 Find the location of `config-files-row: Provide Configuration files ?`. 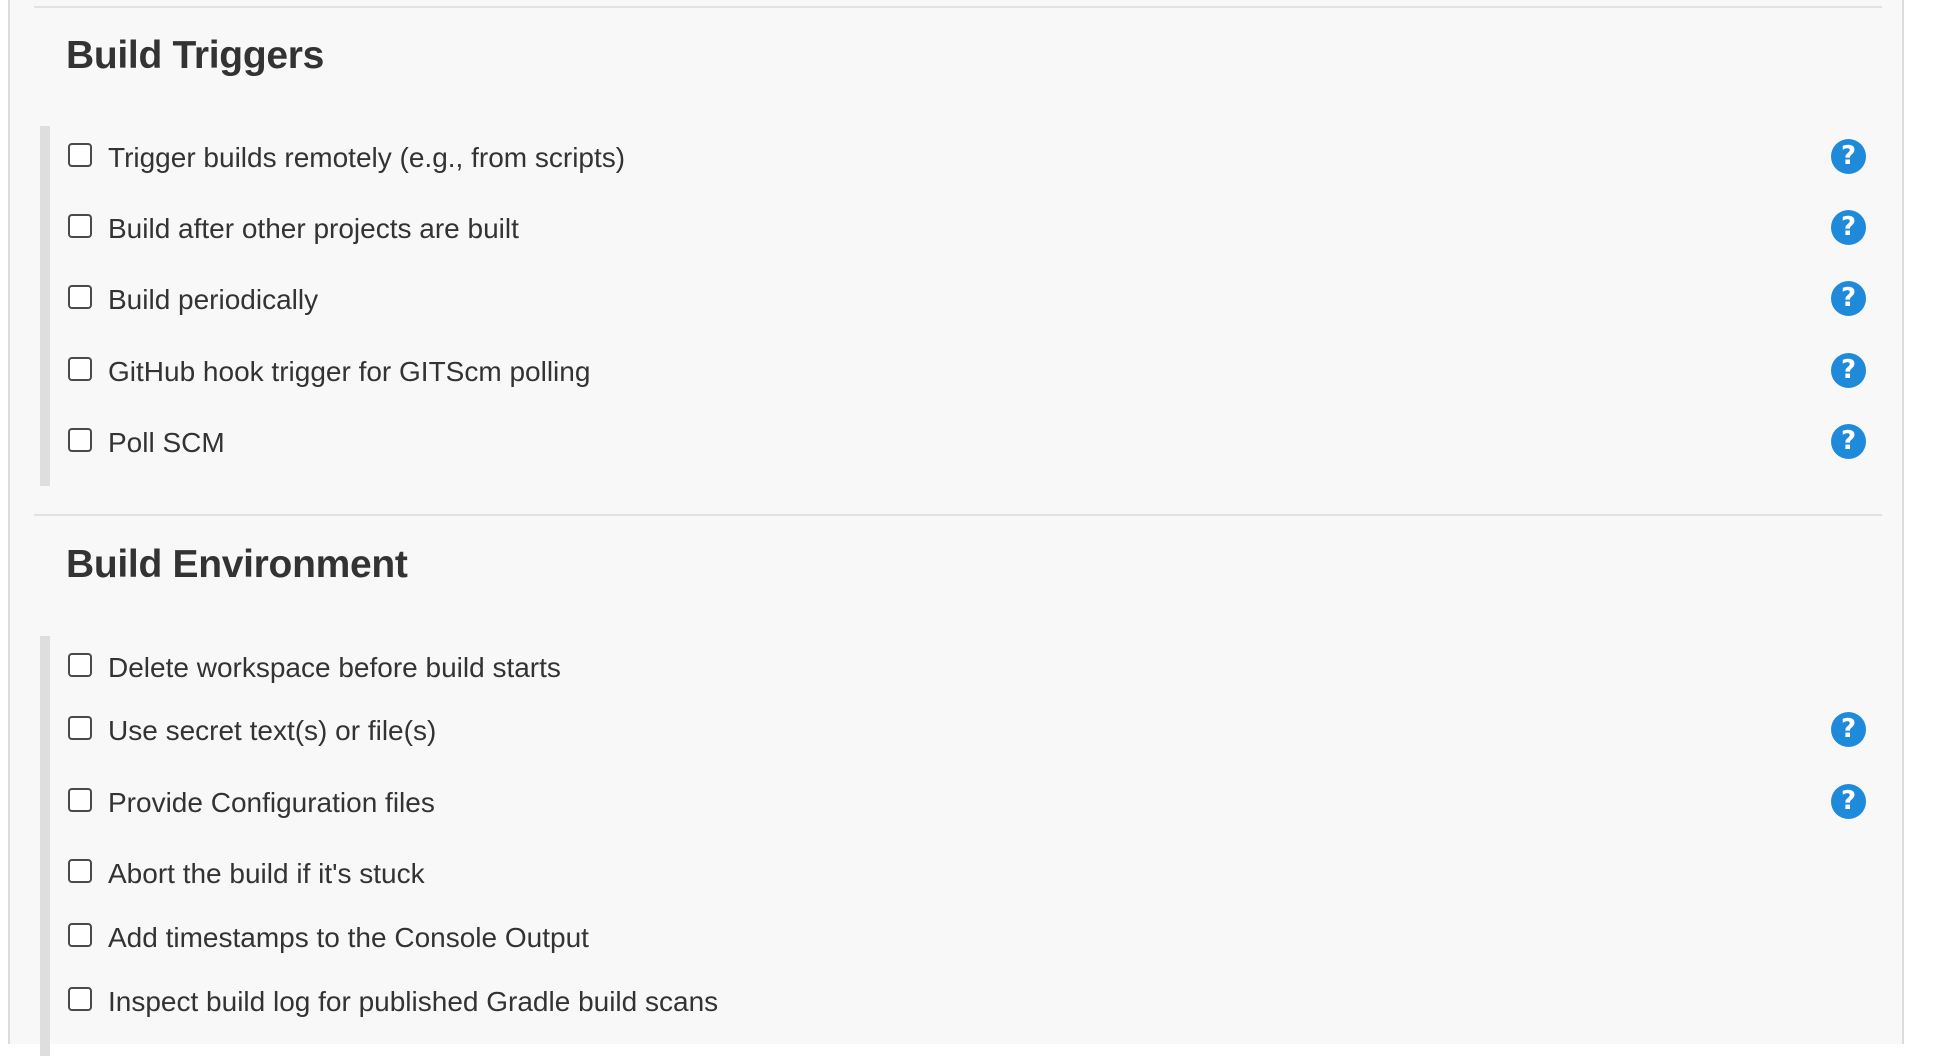

config-files-row: Provide Configuration files ? is located at coordinates (976, 803).